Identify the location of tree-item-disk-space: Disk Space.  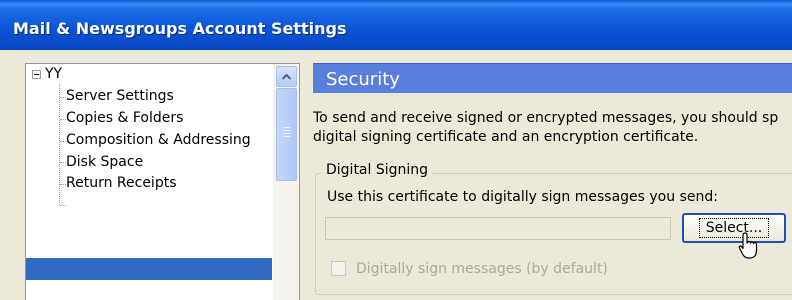
(104, 162).